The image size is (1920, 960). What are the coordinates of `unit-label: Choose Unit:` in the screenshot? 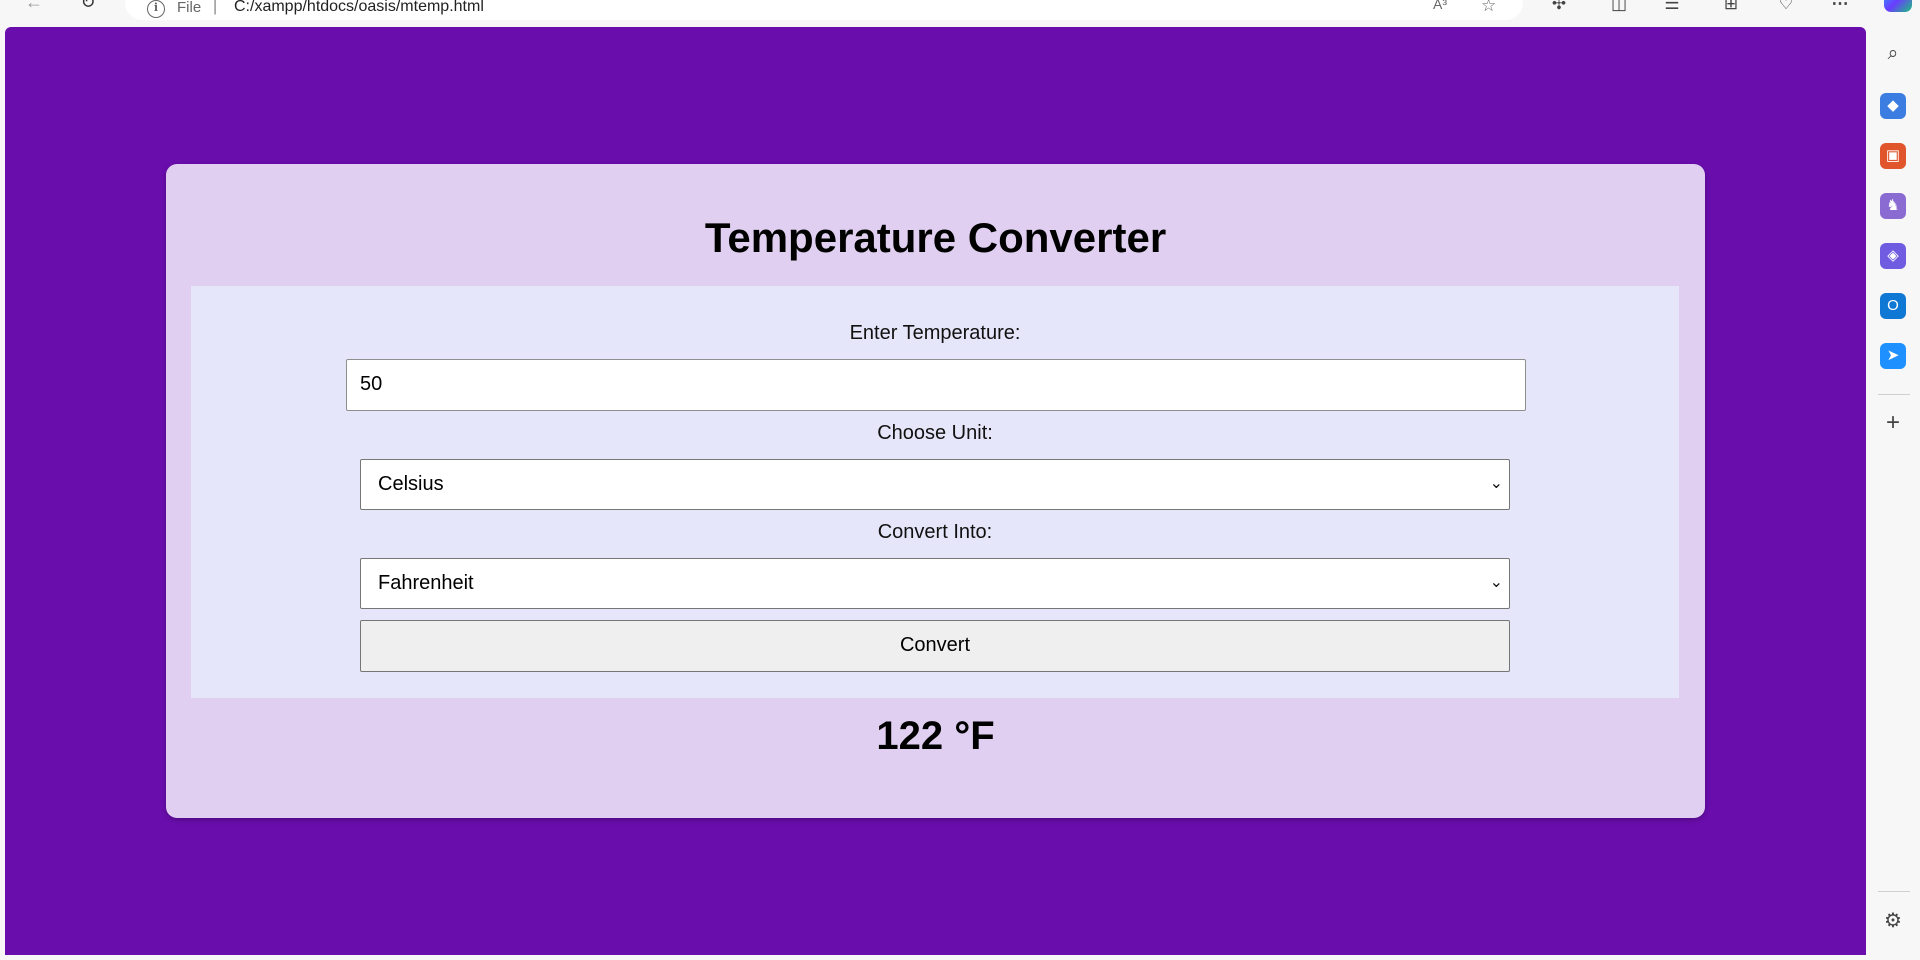 It's located at (935, 433).